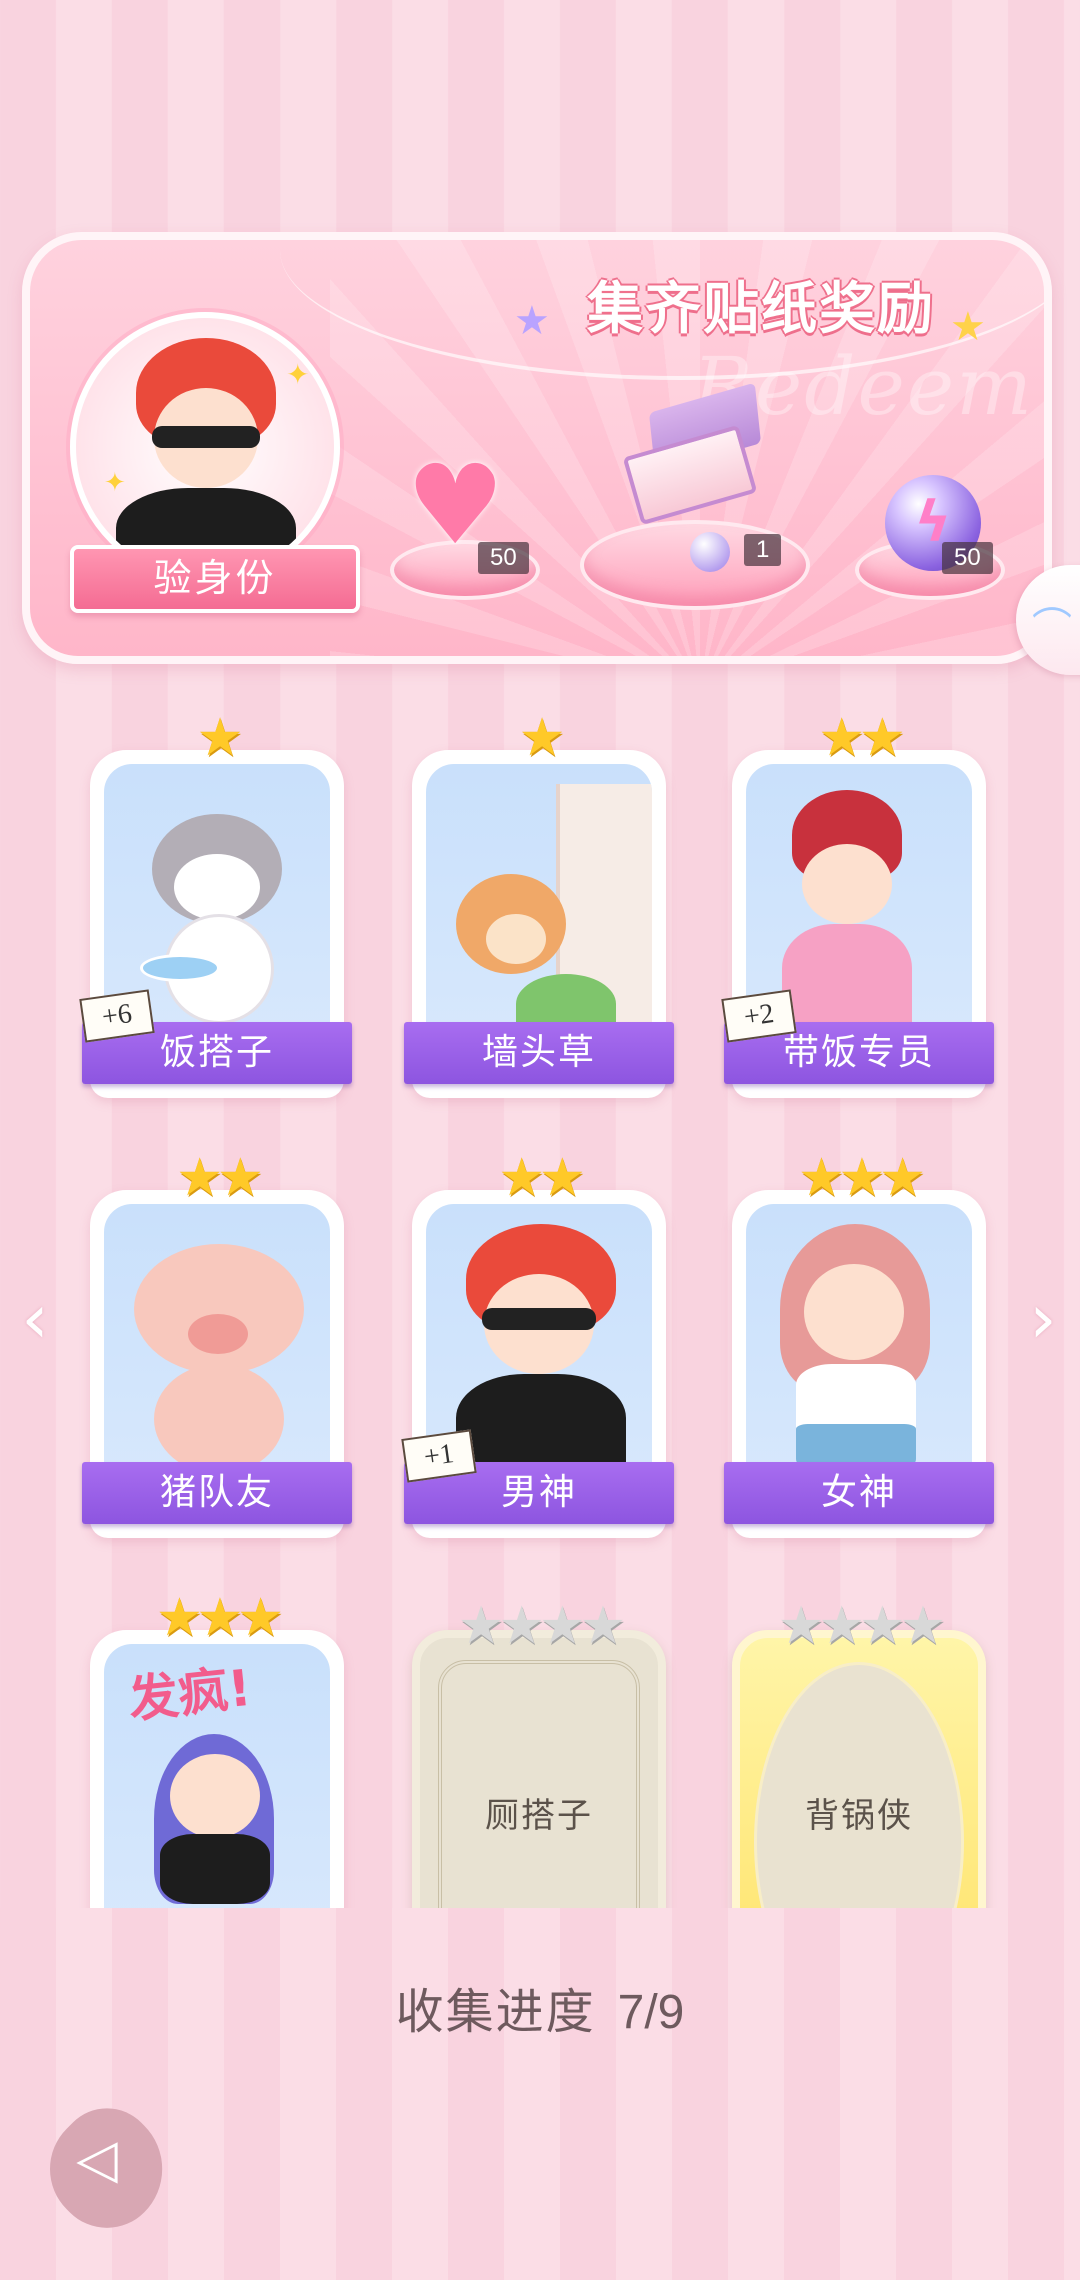 The width and height of the screenshot is (1080, 2280). What do you see at coordinates (189, 1694) in the screenshot?
I see `sticker-art-text: 发疯!` at bounding box center [189, 1694].